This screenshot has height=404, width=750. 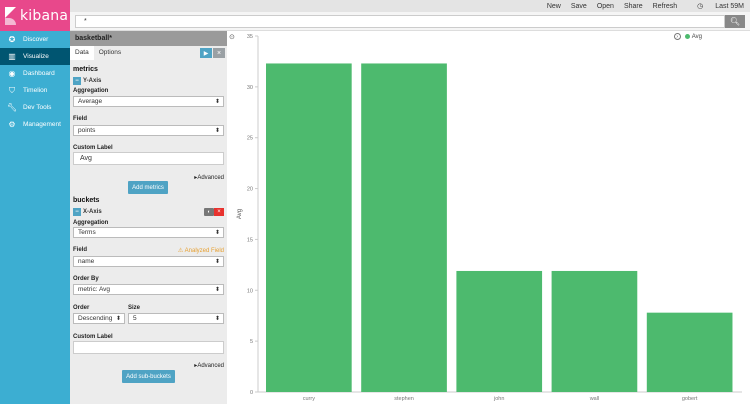 What do you see at coordinates (148, 53) in the screenshot?
I see `editor-tabs: Data Options ▶ ×` at bounding box center [148, 53].